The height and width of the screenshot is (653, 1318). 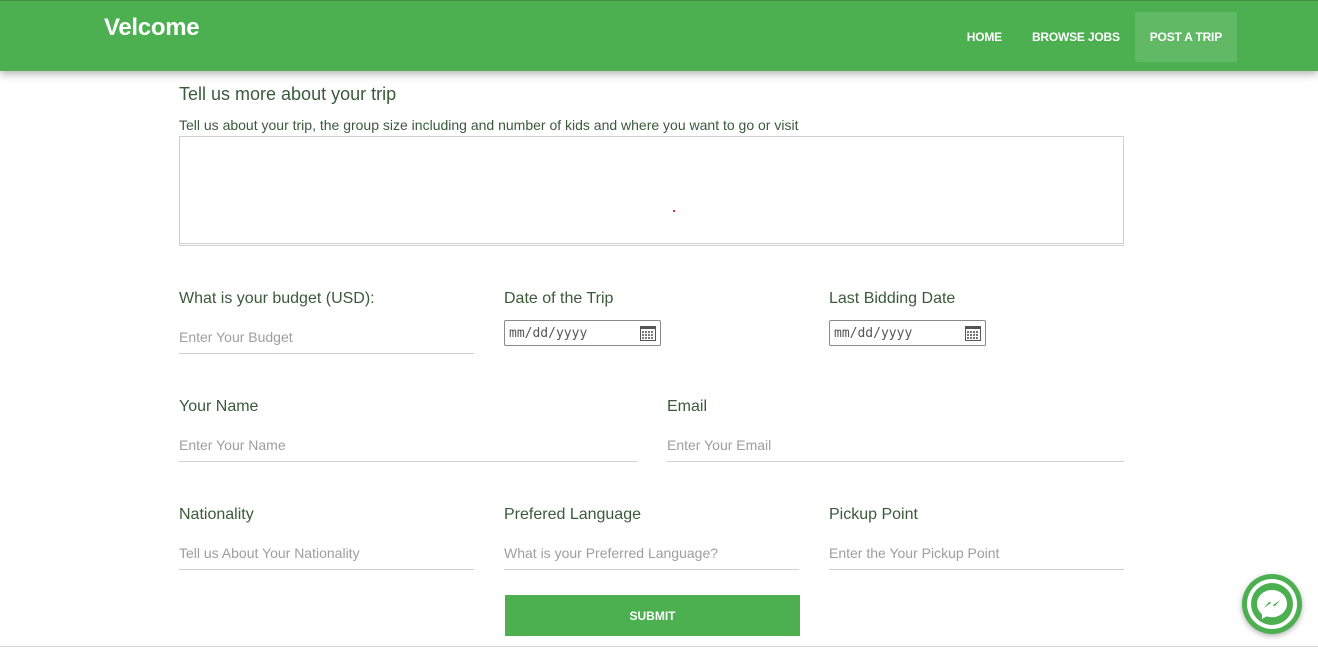 What do you see at coordinates (277, 298) in the screenshot?
I see `budget-label: What is your budget (USD):` at bounding box center [277, 298].